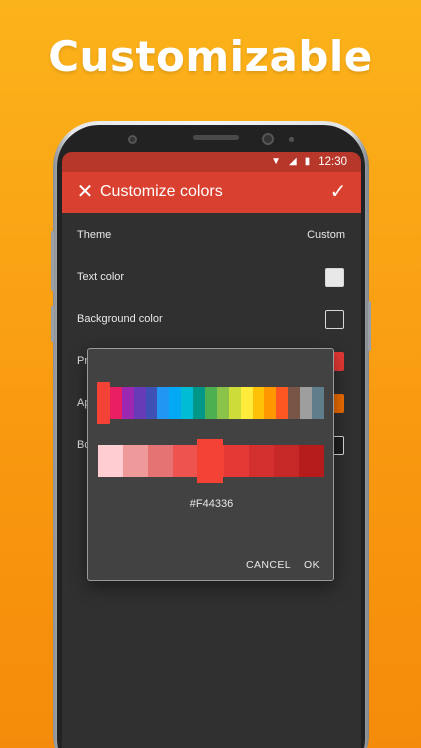 The height and width of the screenshot is (748, 421). What do you see at coordinates (312, 565) in the screenshot?
I see `ok-button: OK` at bounding box center [312, 565].